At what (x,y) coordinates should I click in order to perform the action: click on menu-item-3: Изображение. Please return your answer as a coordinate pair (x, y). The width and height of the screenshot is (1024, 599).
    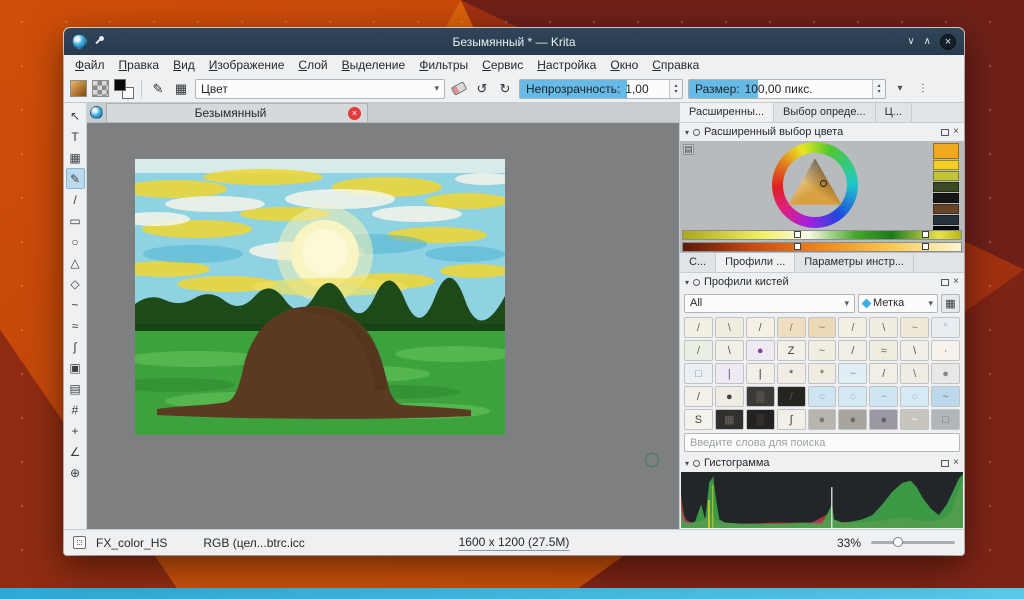
    Looking at the image, I should click on (247, 65).